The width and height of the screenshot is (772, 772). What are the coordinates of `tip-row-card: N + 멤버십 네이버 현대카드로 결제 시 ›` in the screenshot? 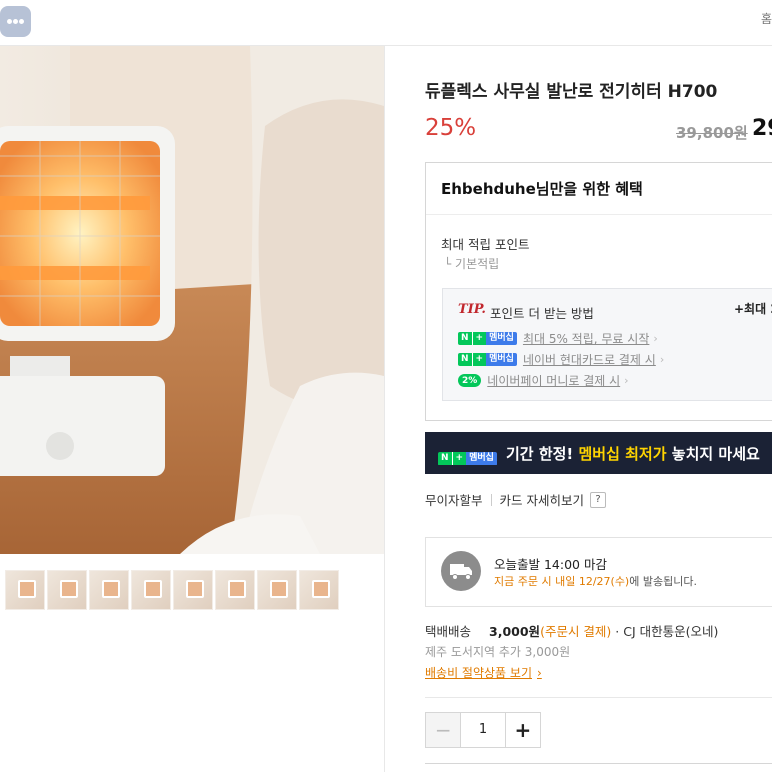 It's located at (561, 359).